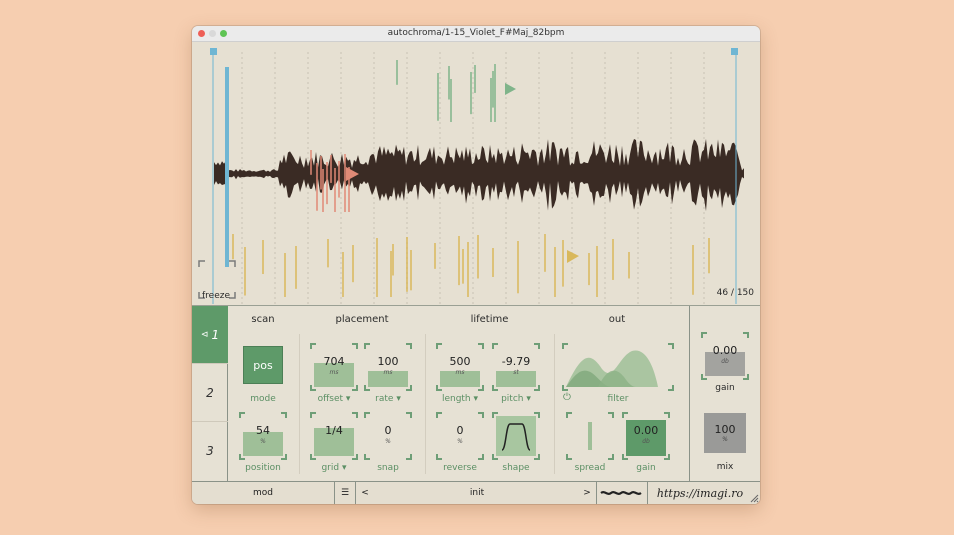 The height and width of the screenshot is (535, 954). I want to click on section-placement: placement, so click(362, 319).